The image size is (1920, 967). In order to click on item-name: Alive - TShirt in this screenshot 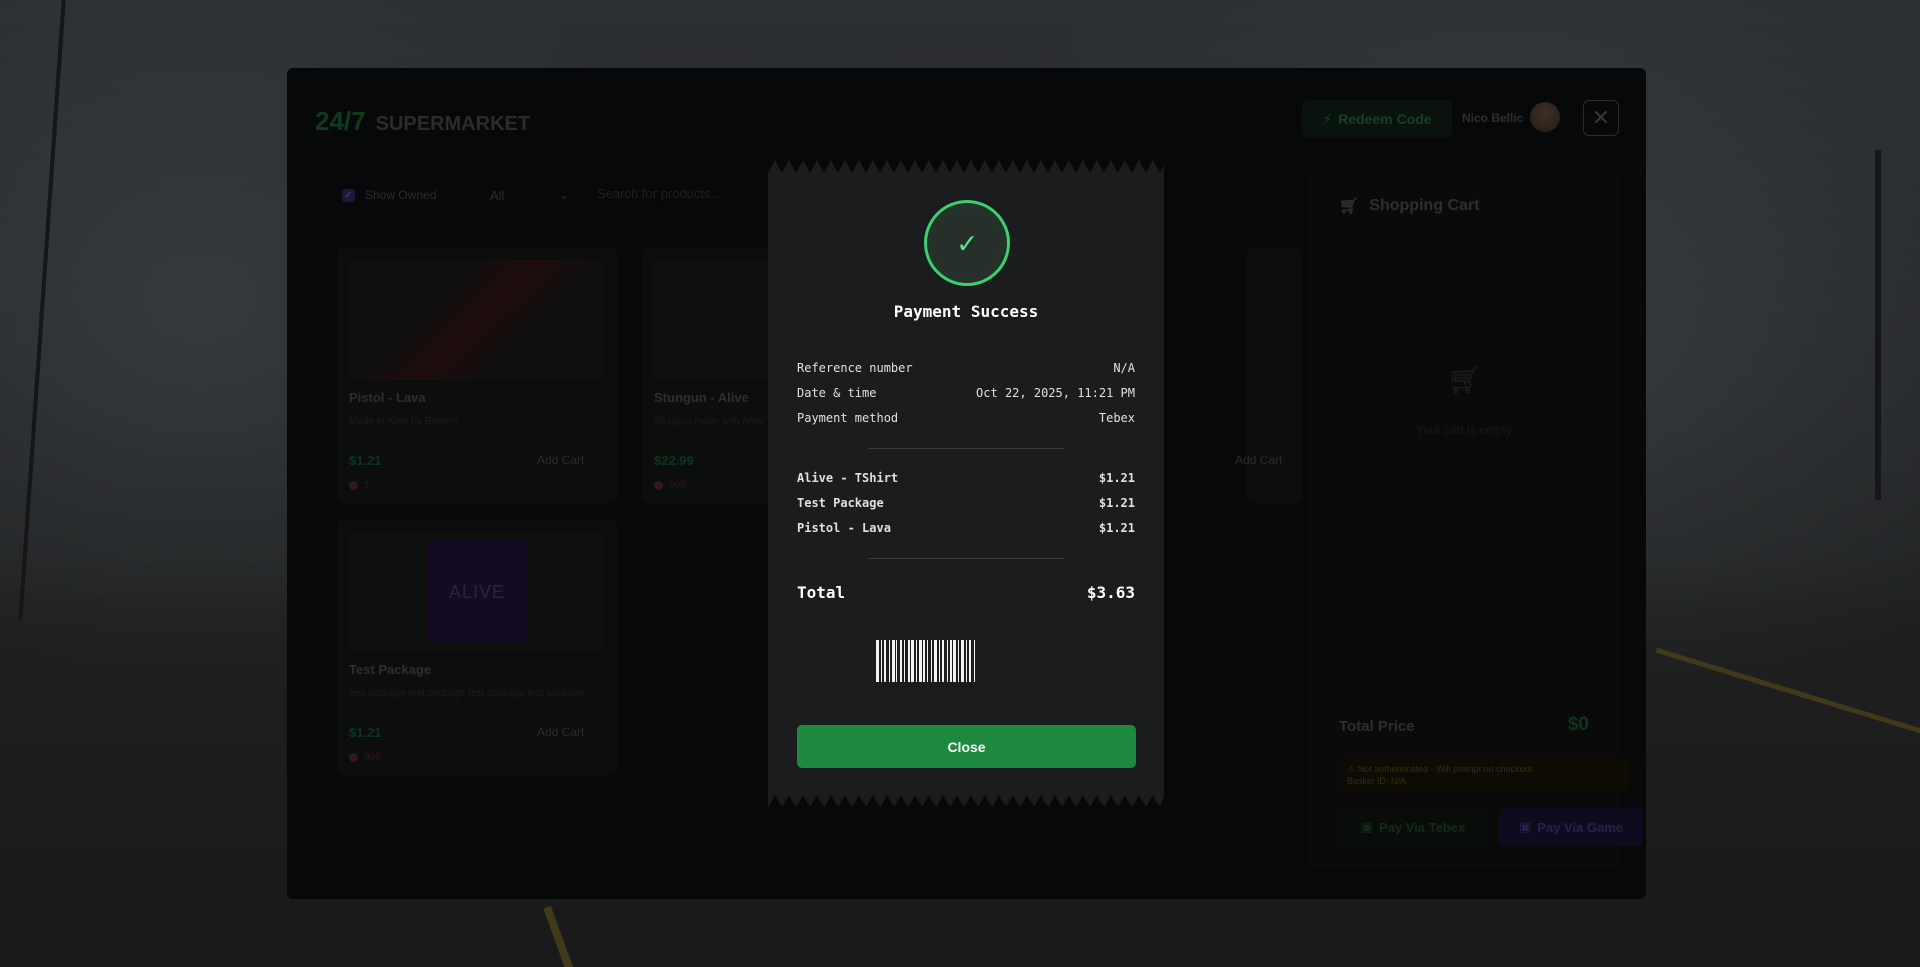, I will do `click(848, 478)`.